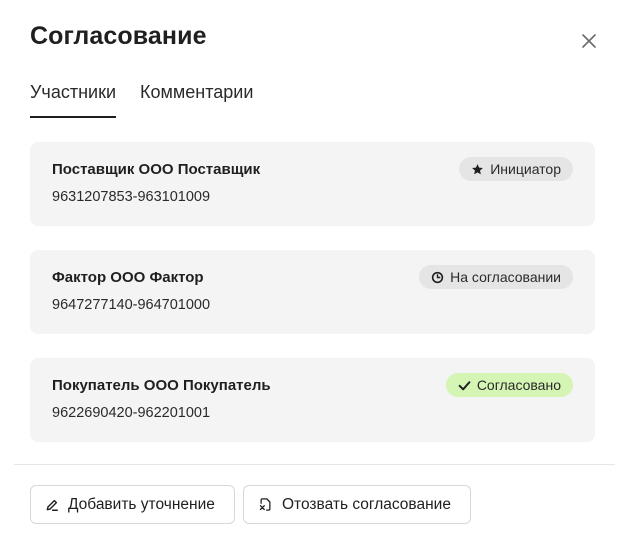 Image resolution: width=631 pixels, height=542 pixels. Describe the element at coordinates (131, 413) in the screenshot. I see `participant-ids: 9622690420-962201001` at that location.